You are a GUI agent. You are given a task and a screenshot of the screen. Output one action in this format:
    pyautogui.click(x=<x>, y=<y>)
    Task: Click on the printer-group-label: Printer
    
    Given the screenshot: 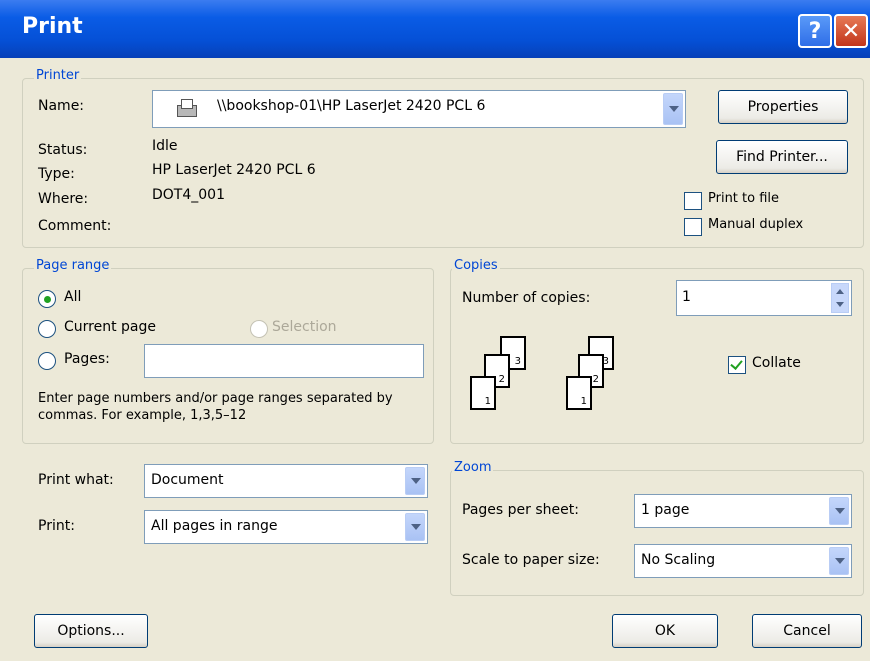 What is the action you would take?
    pyautogui.click(x=58, y=75)
    